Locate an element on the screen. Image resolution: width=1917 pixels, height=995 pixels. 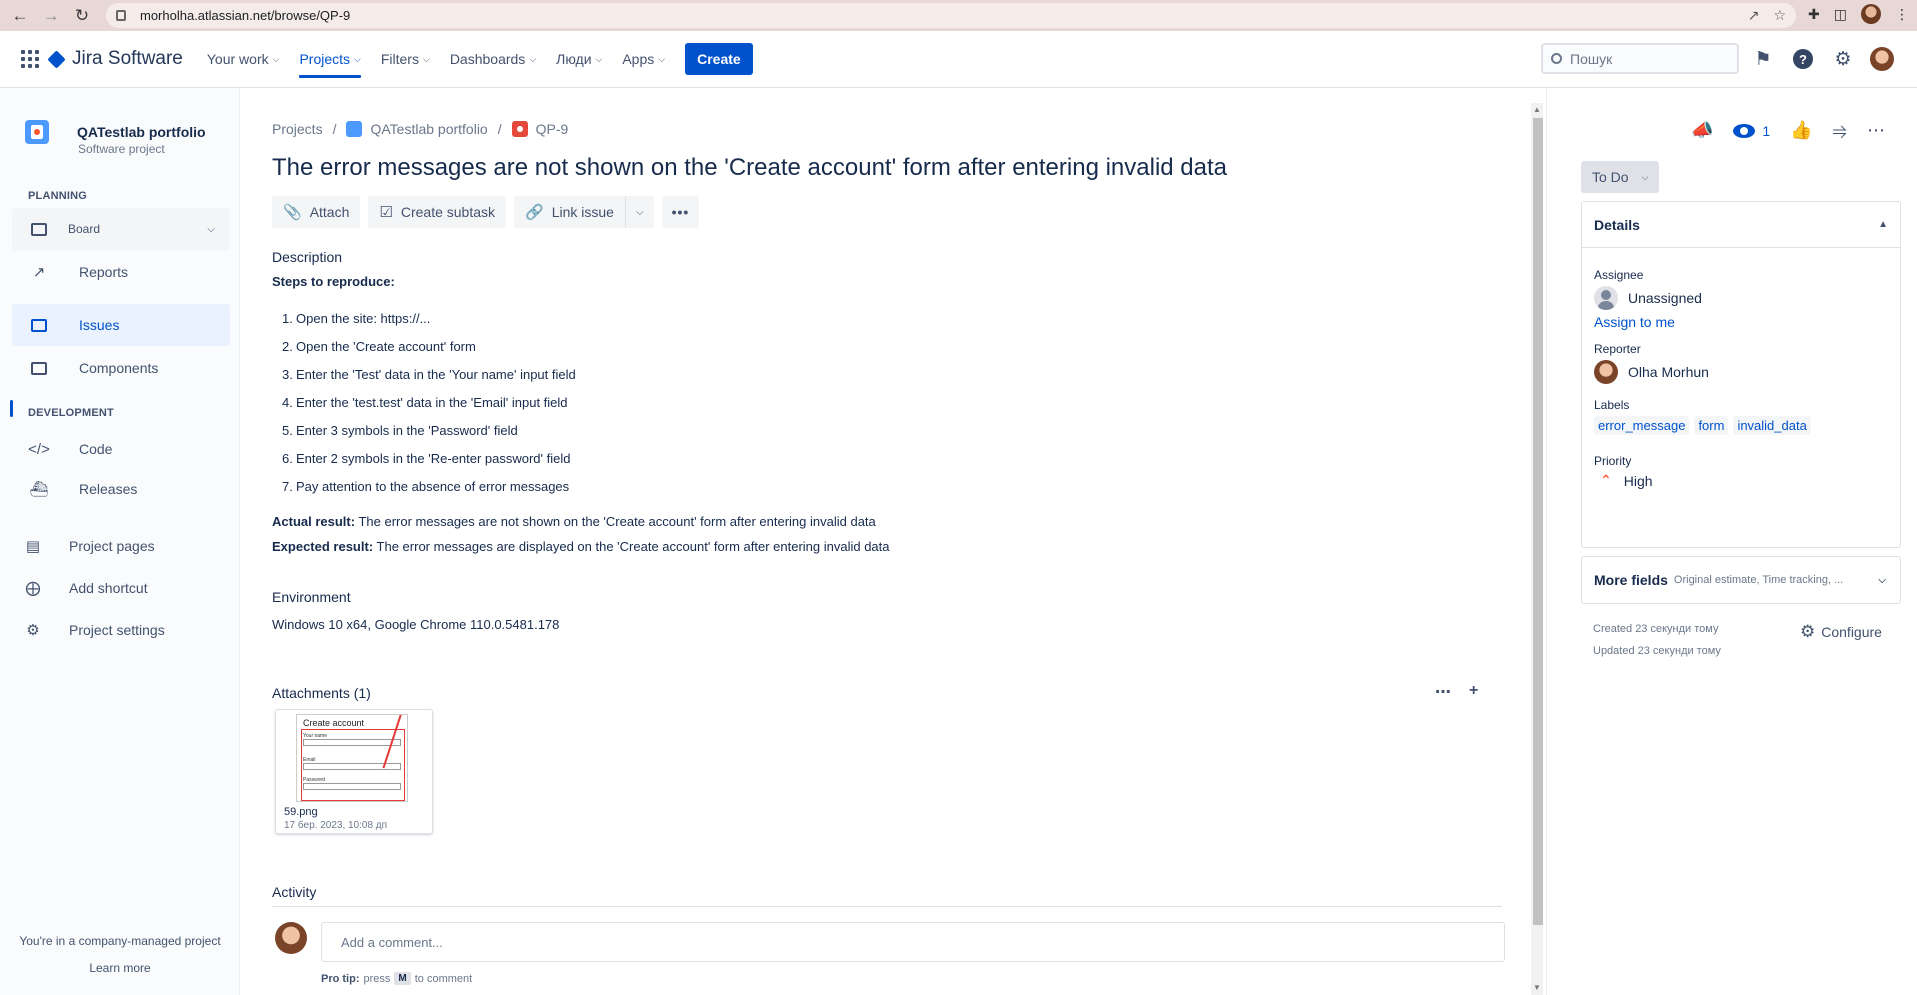
sidebar-item-code: </> Code is located at coordinates (121, 449).